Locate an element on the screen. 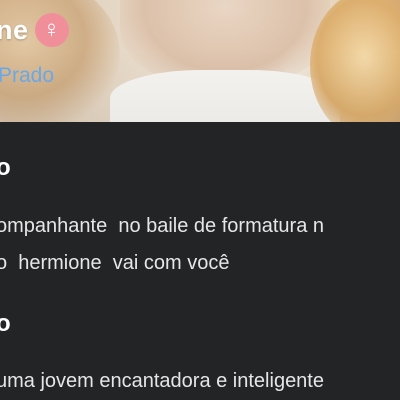  character-name: ne is located at coordinates (14, 29).